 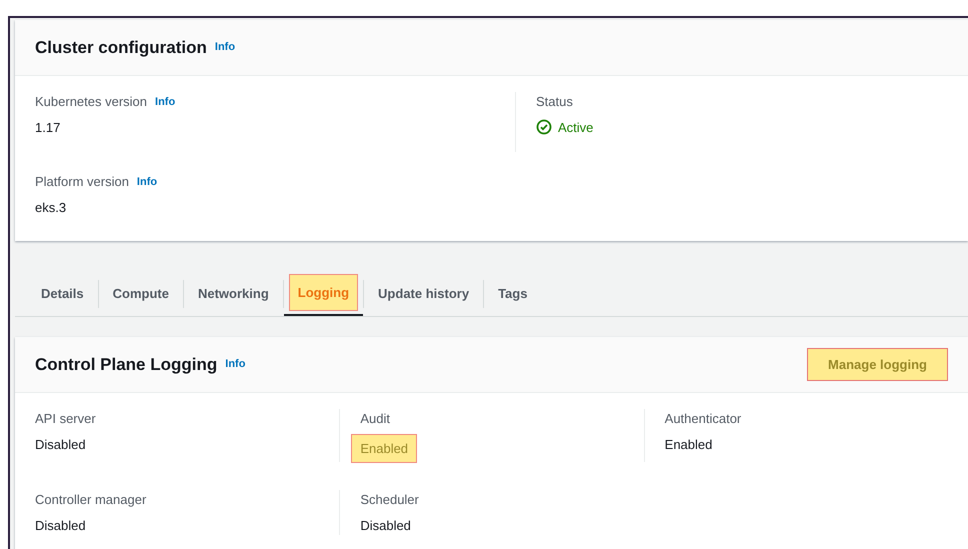 What do you see at coordinates (65, 419) in the screenshot?
I see `field-label: API server` at bounding box center [65, 419].